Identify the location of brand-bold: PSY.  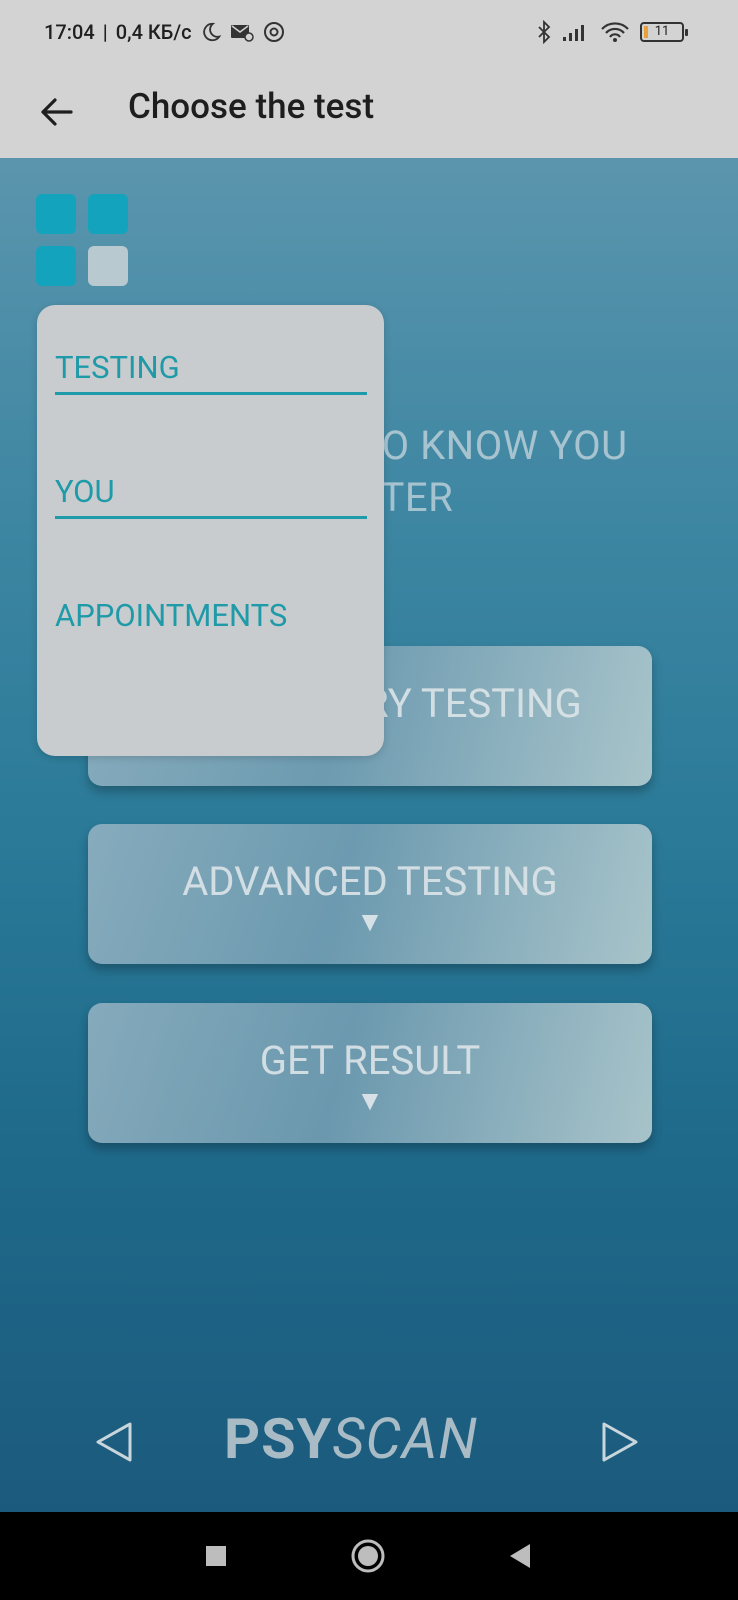
(278, 1439).